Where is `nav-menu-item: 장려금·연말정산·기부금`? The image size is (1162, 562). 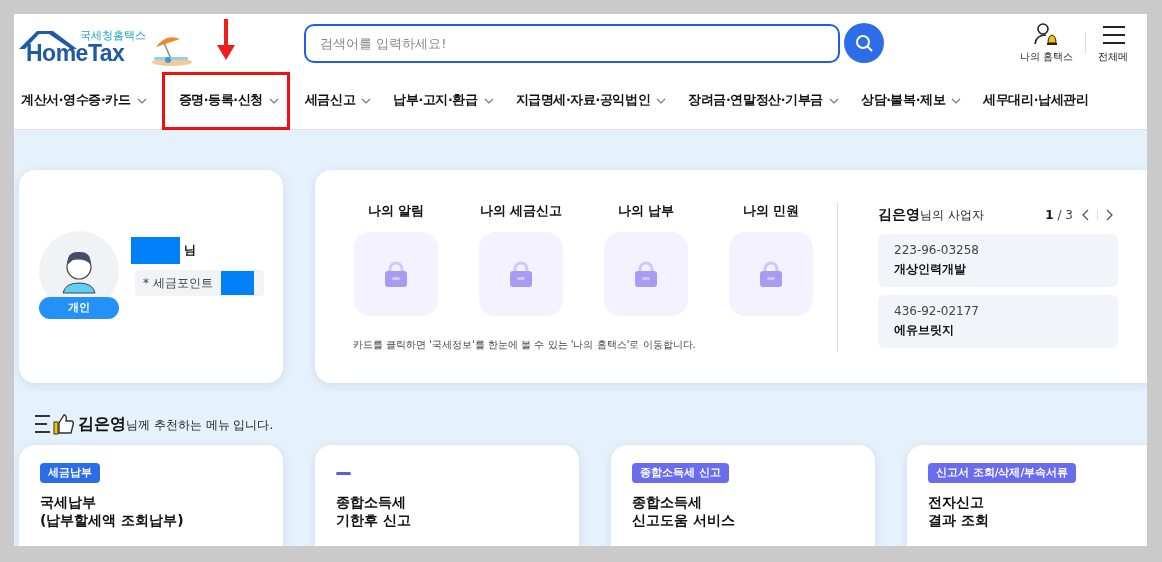
nav-menu-item: 장려금·연말정산·기부금 is located at coordinates (764, 100).